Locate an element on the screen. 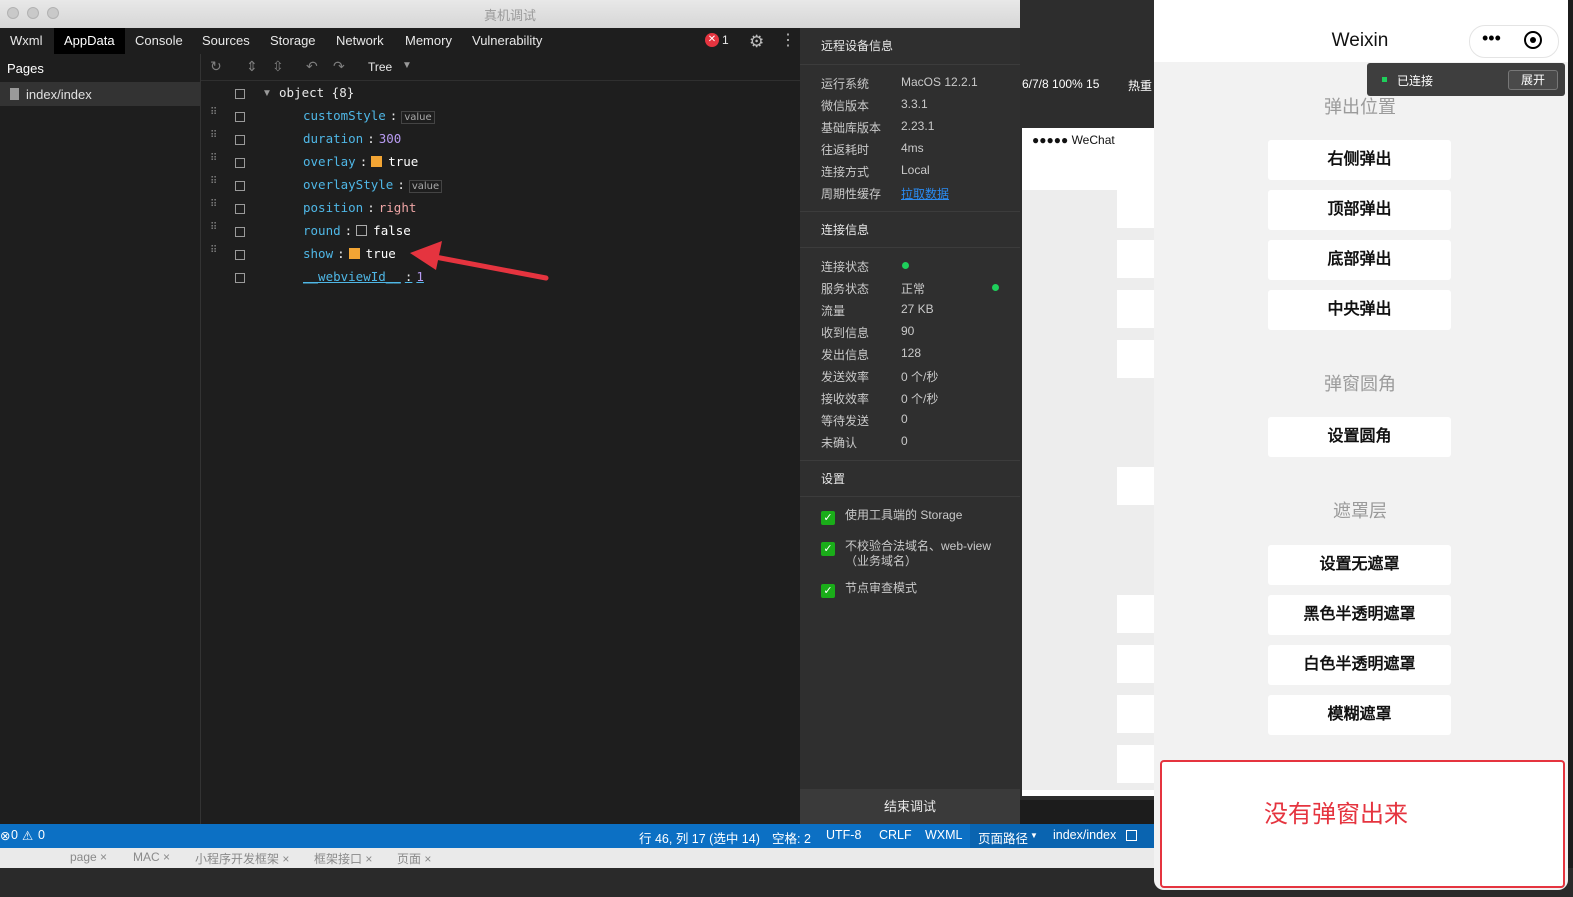 The width and height of the screenshot is (1573, 897). set-round-button: 设置圆角 is located at coordinates (1359, 437).